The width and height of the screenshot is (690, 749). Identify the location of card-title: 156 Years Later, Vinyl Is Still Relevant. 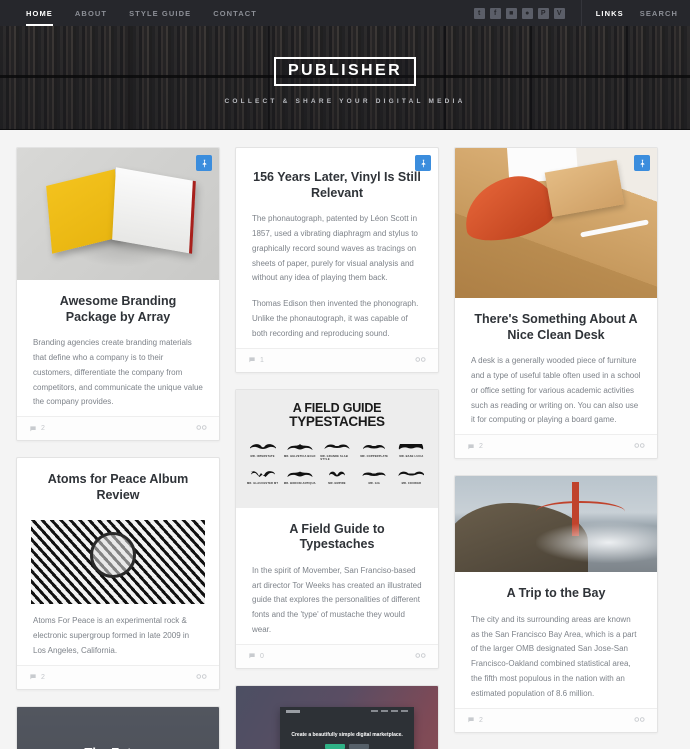
(337, 185).